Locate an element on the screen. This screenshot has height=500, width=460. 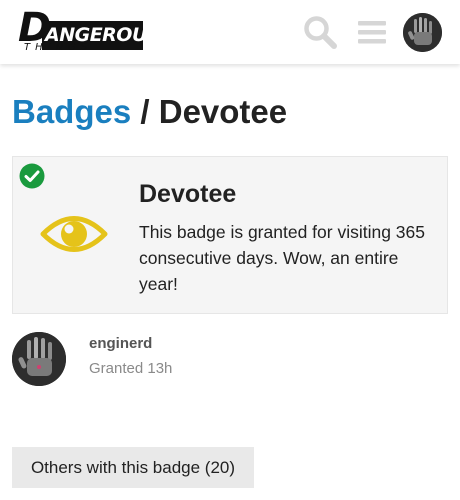
search-icon is located at coordinates (320, 32).